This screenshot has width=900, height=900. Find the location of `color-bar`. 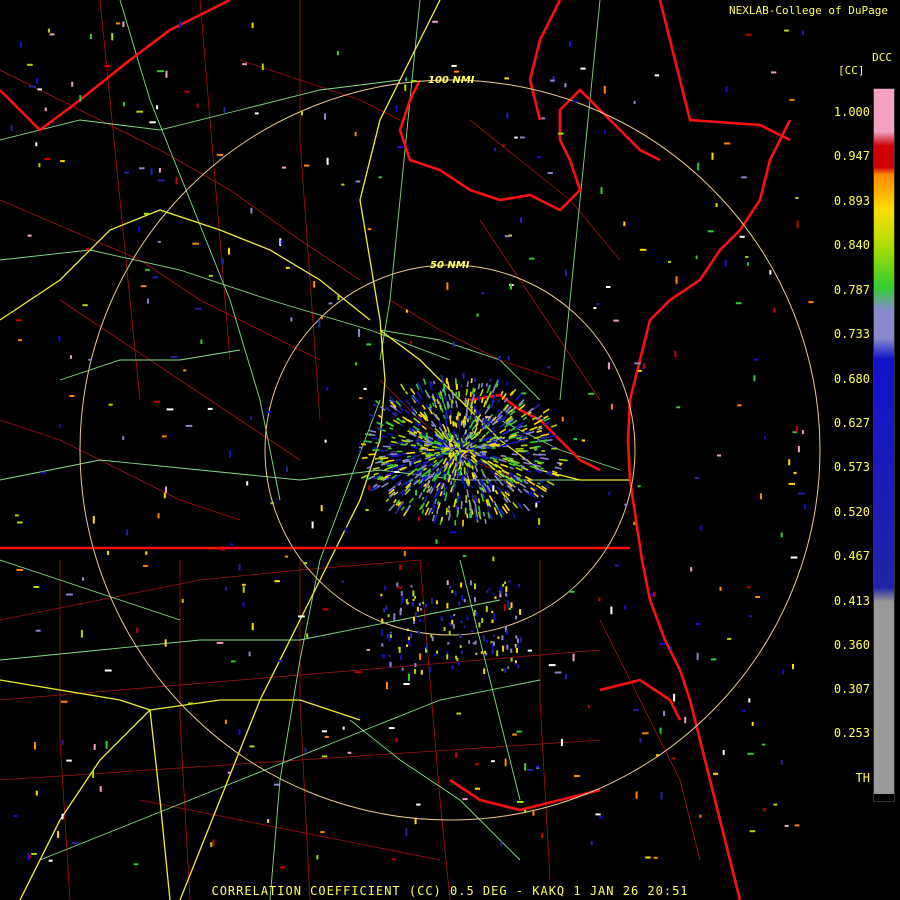

color-bar is located at coordinates (884, 445).